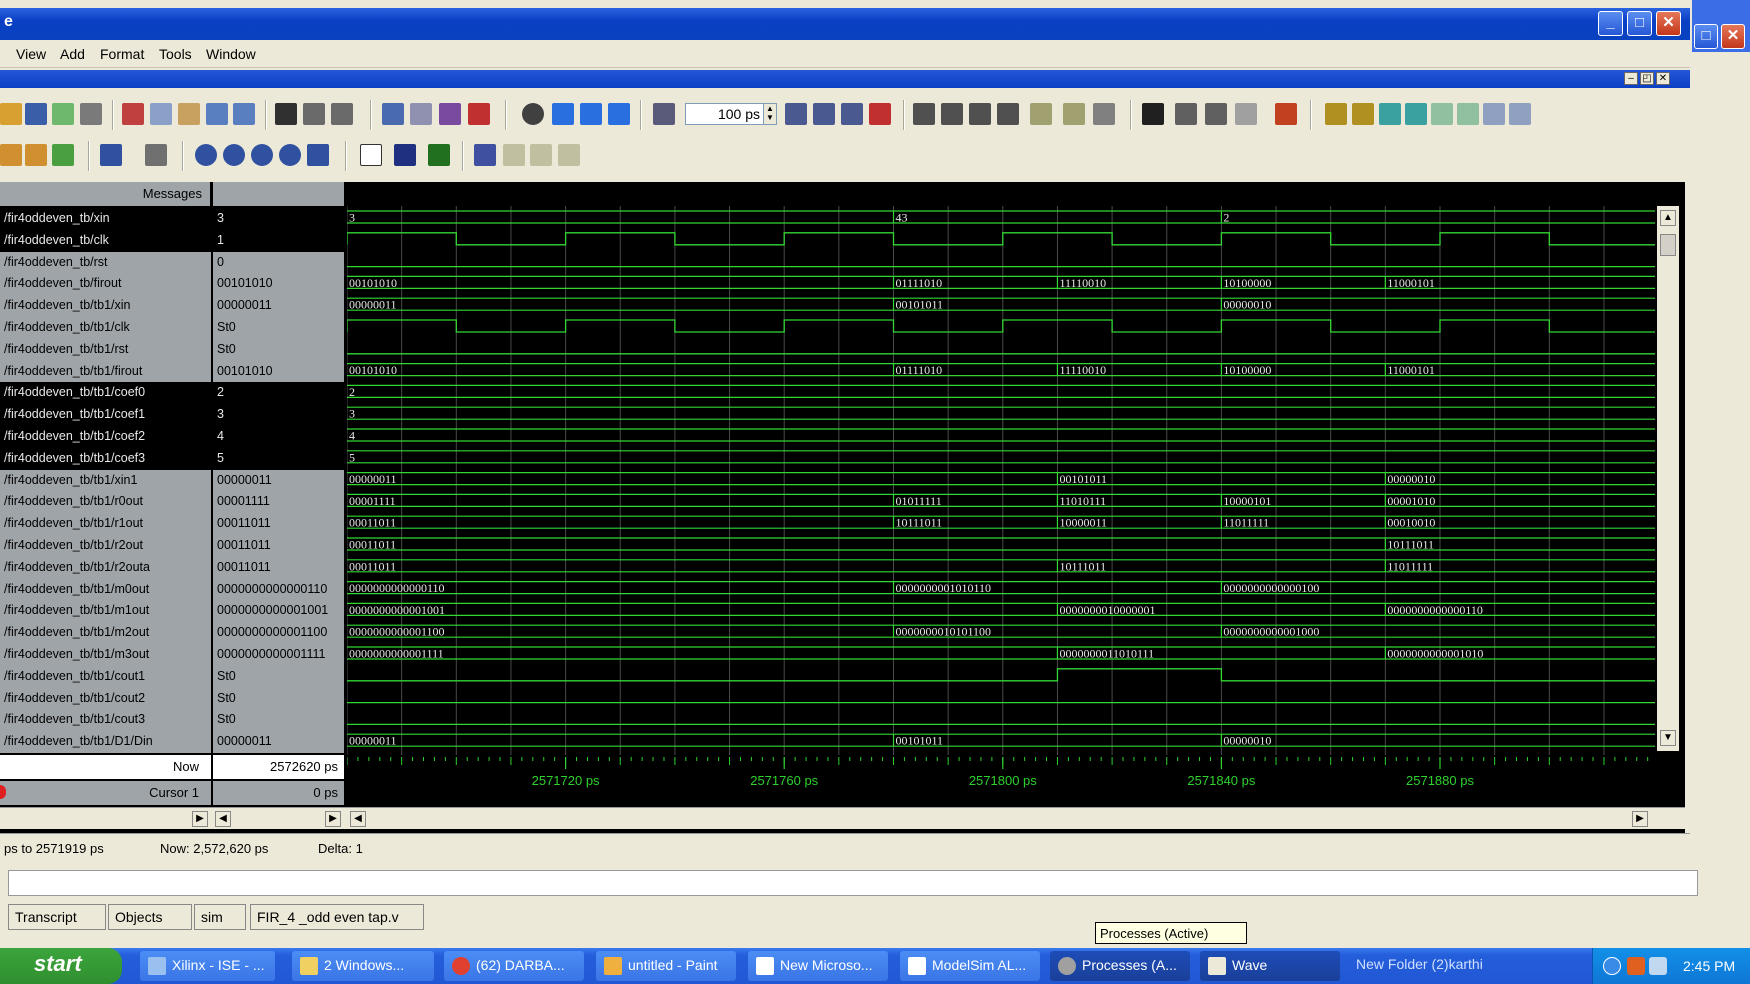 The width and height of the screenshot is (1750, 984). I want to click on copy-icon, so click(161, 114).